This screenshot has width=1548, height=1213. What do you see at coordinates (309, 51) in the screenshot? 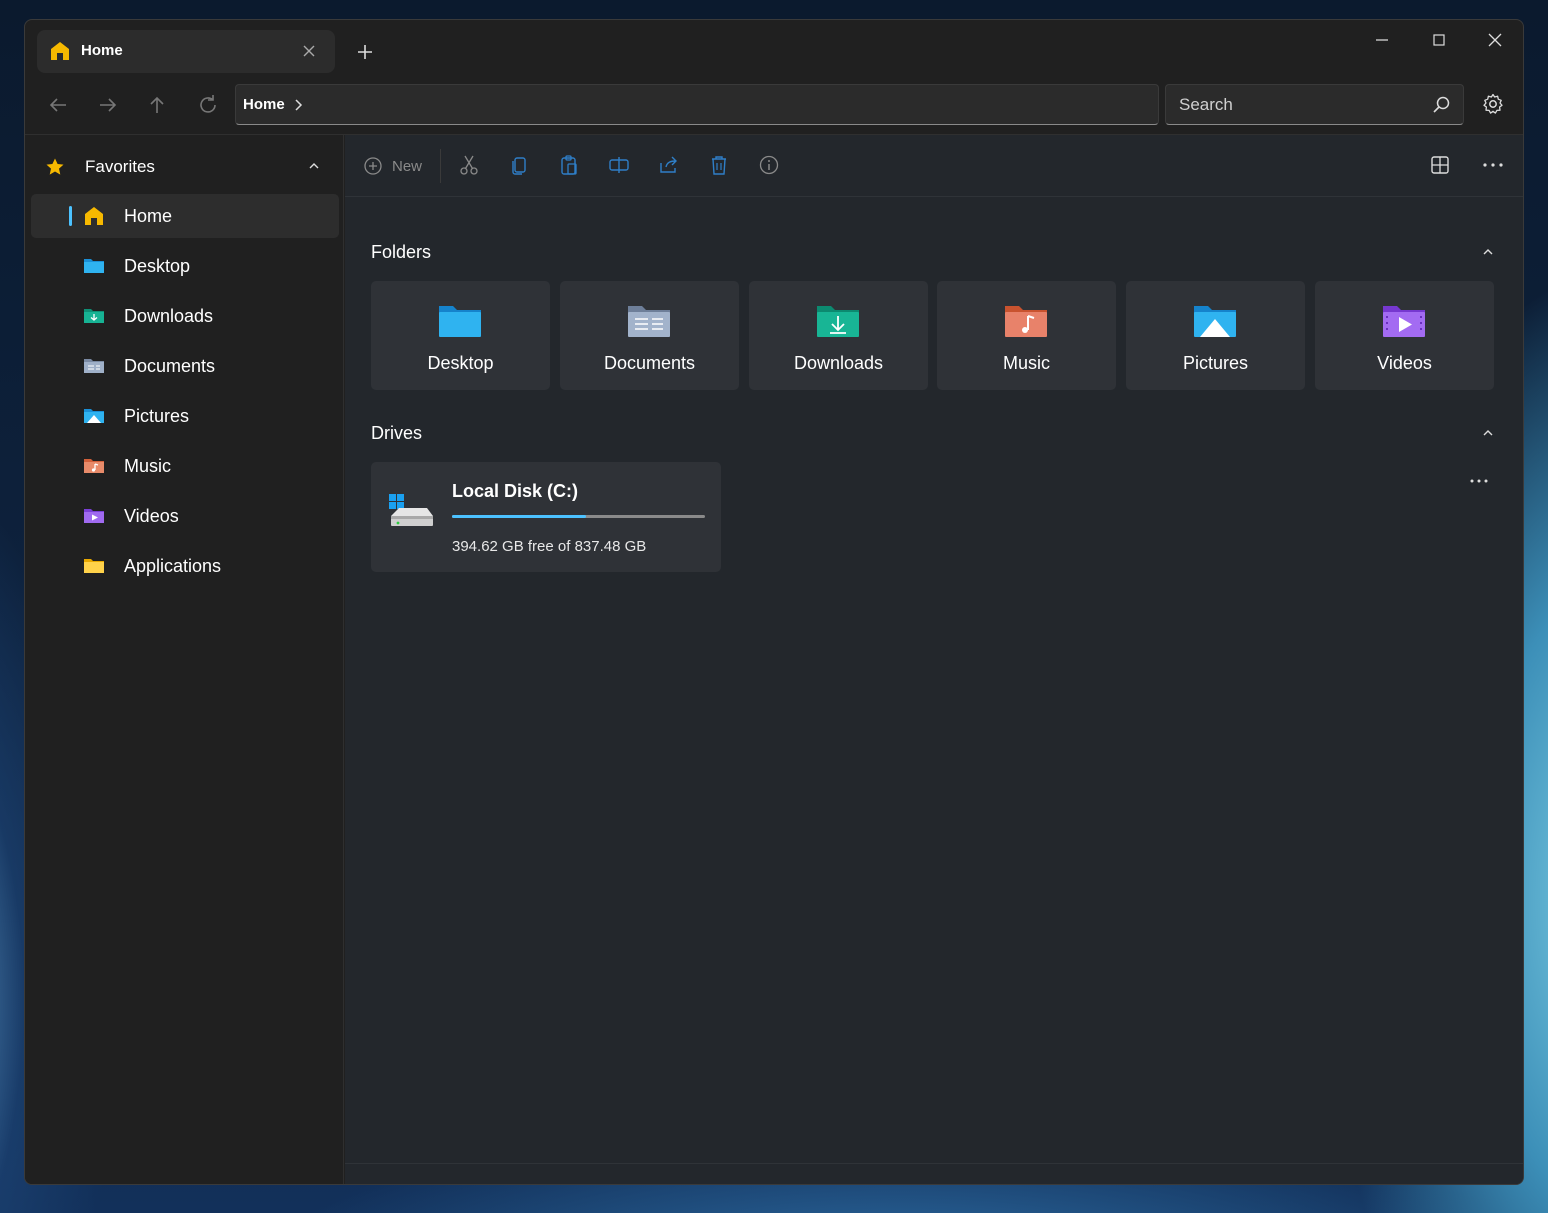
I see `close-tab-icon` at bounding box center [309, 51].